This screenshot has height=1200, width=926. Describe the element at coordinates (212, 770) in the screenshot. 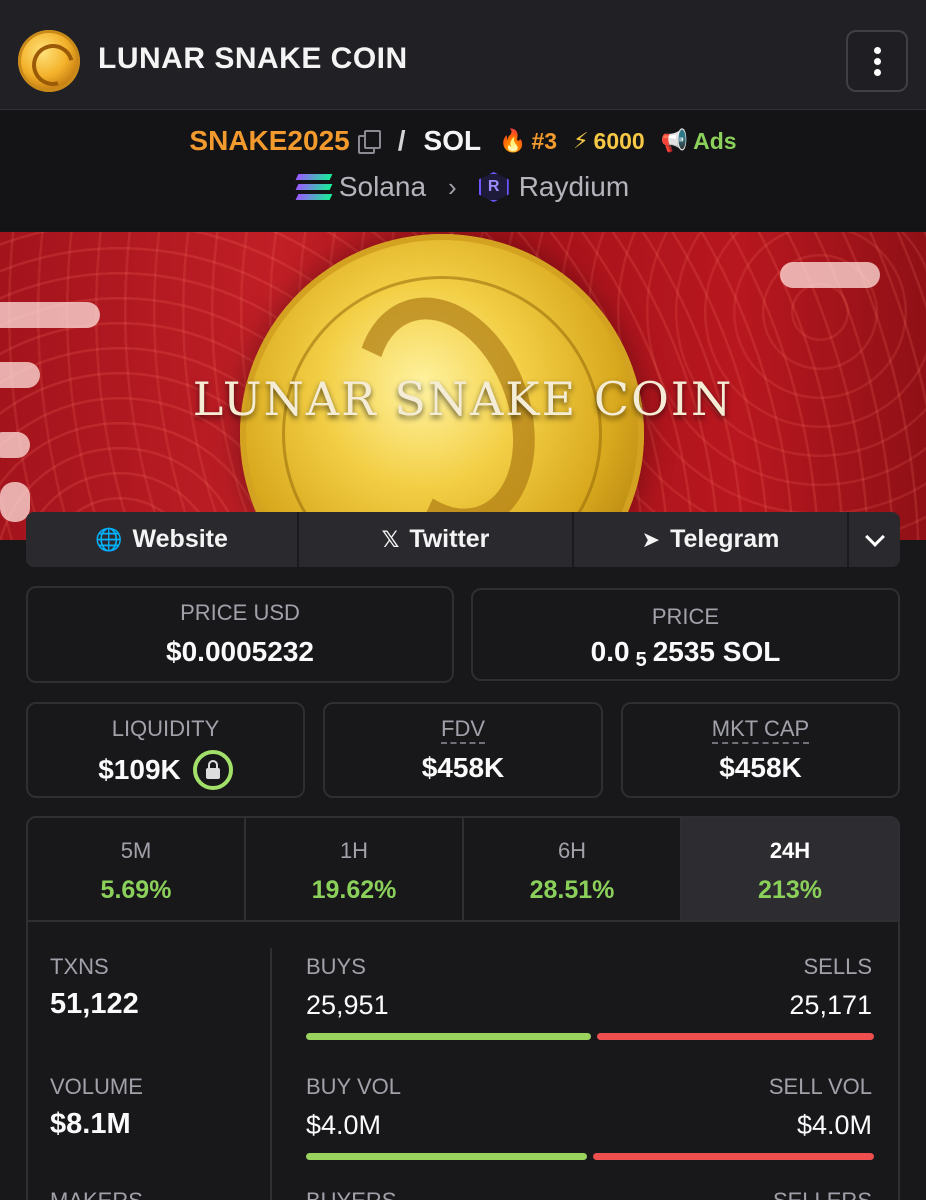

I see `lock-icon` at that location.